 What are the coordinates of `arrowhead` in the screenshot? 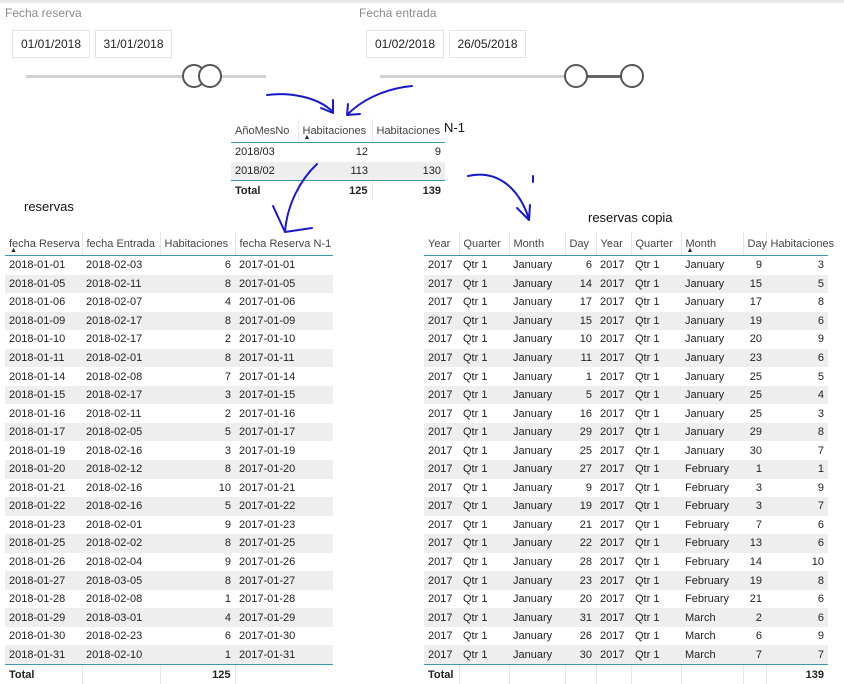 It's located at (292, 219).